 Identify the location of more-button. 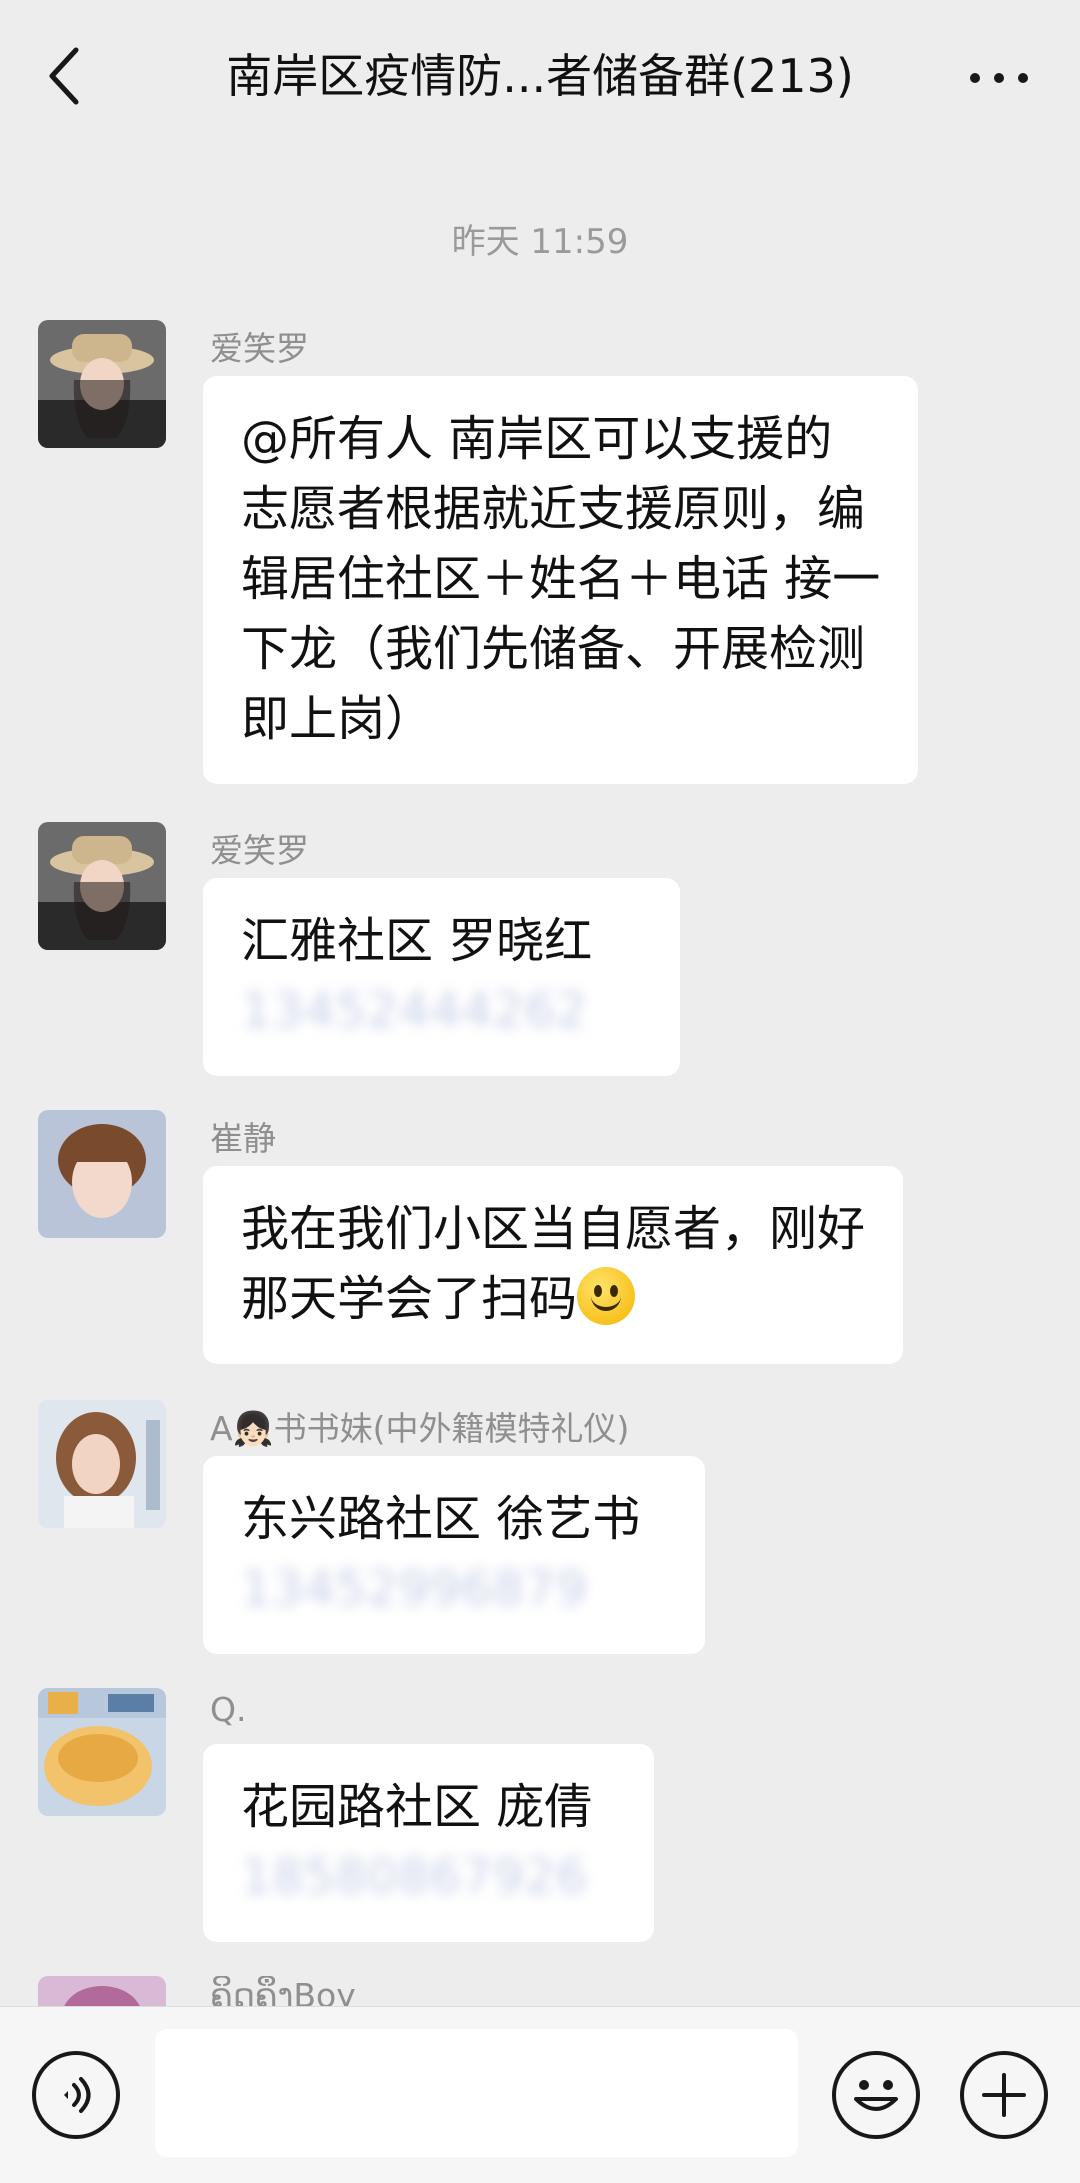
(999, 78).